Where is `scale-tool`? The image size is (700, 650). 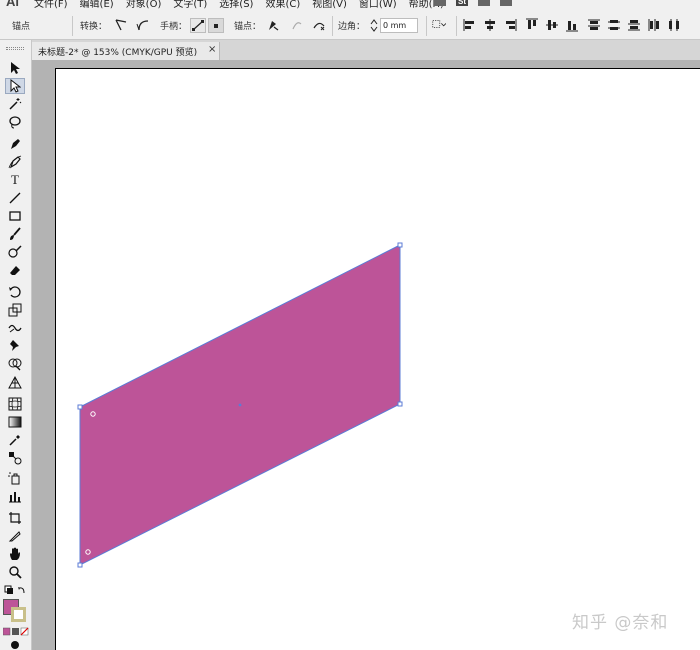
scale-tool is located at coordinates (15, 310).